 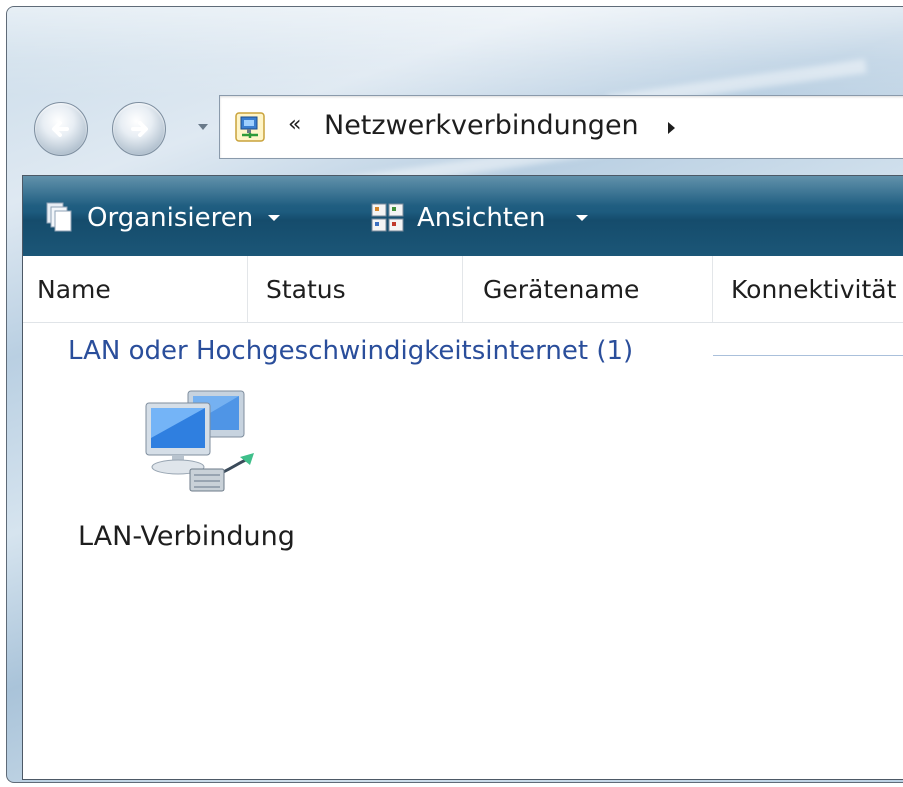 What do you see at coordinates (186, 536) in the screenshot?
I see `list-item-label: LAN-Verbindung` at bounding box center [186, 536].